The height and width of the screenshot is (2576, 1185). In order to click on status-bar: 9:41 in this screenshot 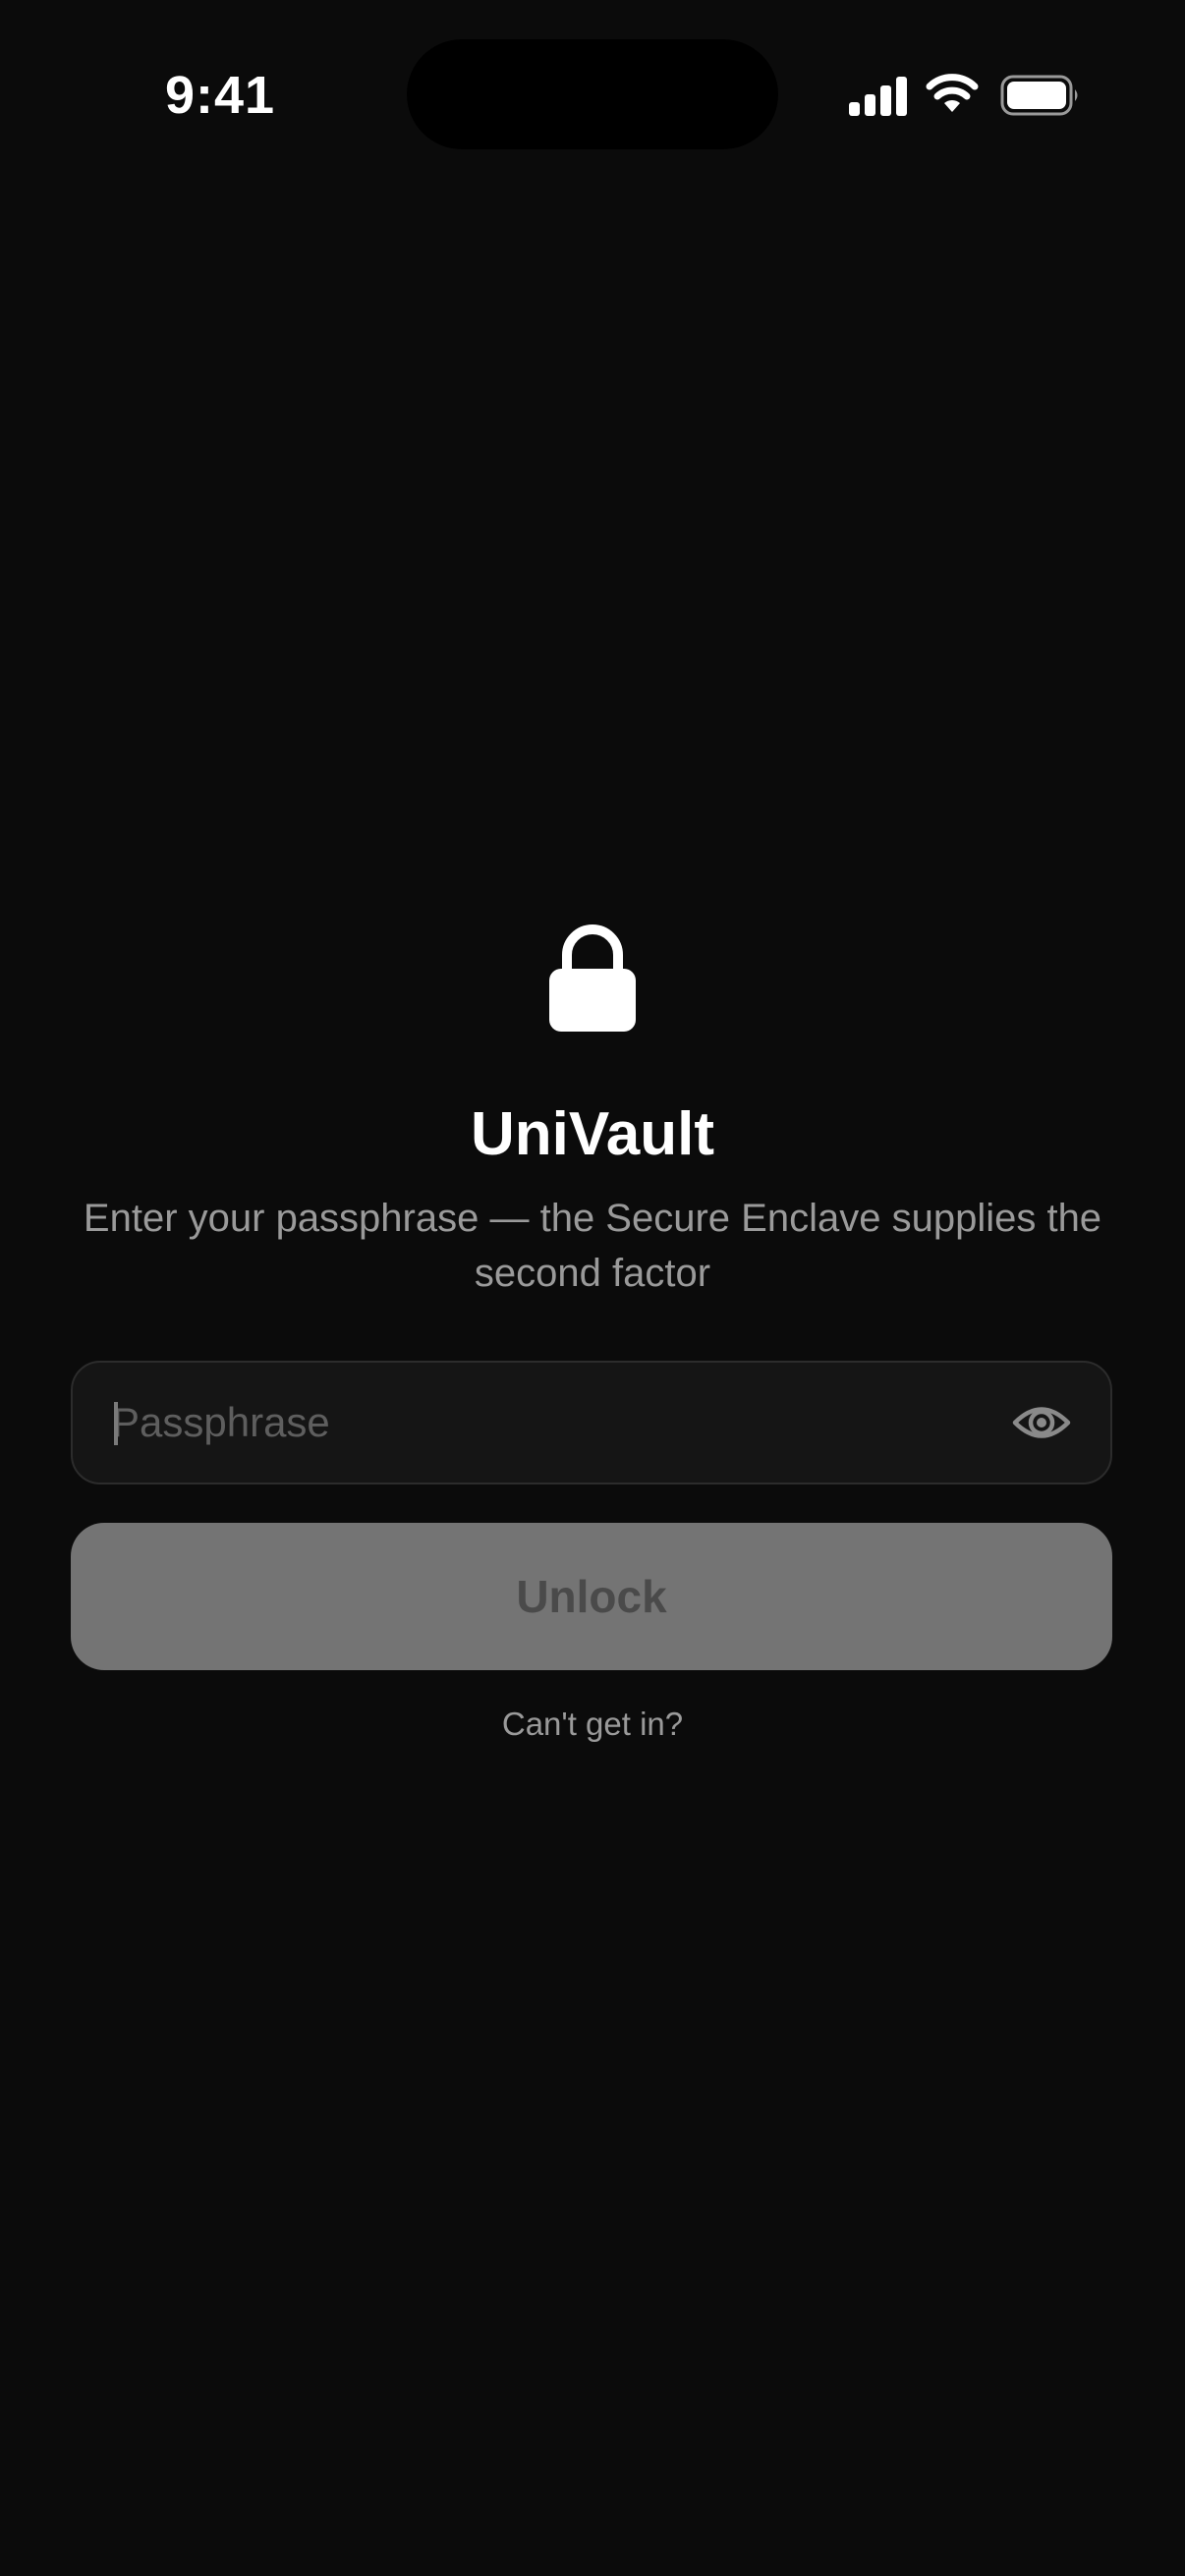, I will do `click(592, 93)`.